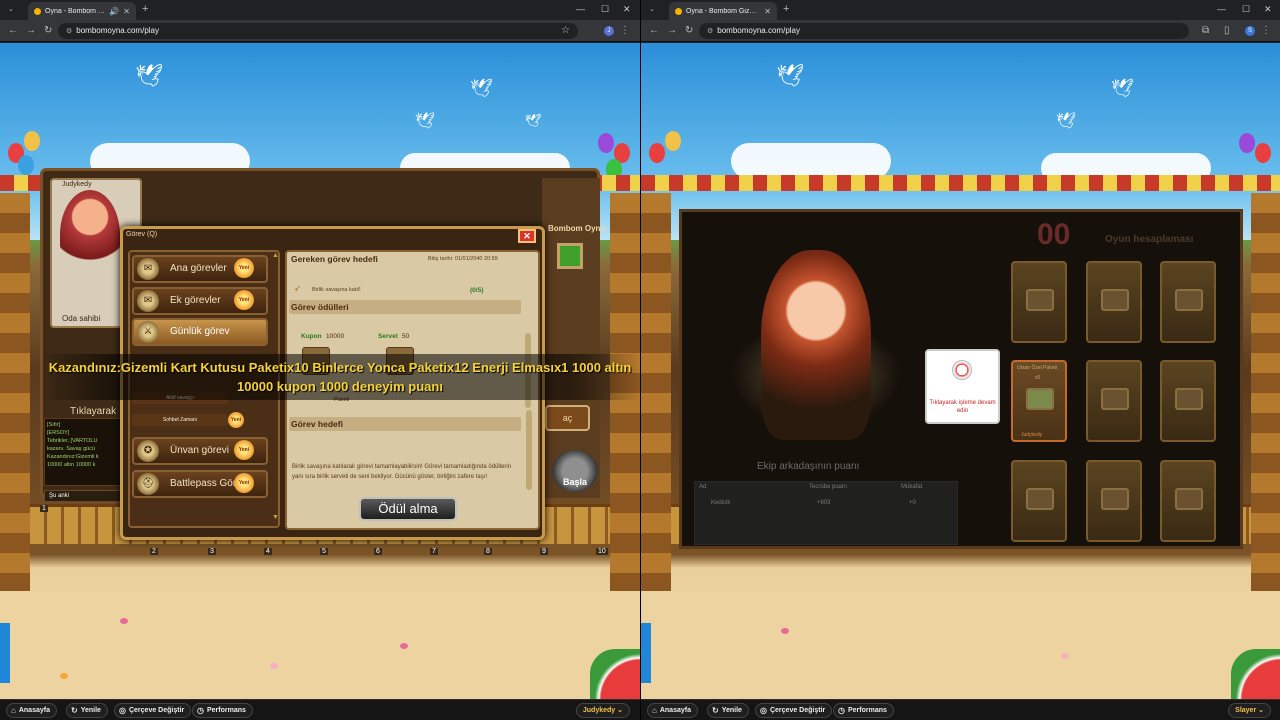  What do you see at coordinates (1039, 401) in the screenshot?
I see `reward-card-opened` at bounding box center [1039, 401].